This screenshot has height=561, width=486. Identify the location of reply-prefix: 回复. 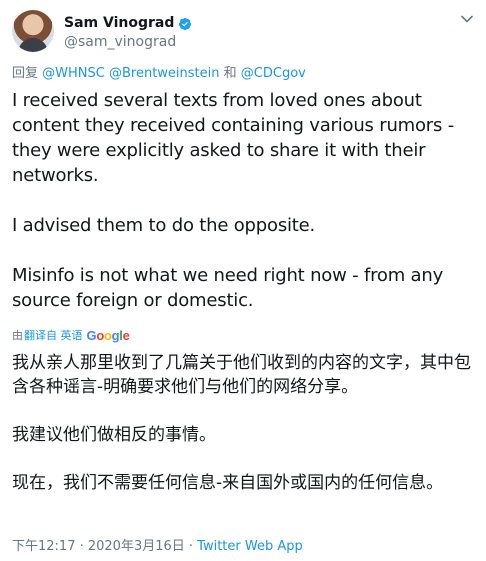
(25, 73).